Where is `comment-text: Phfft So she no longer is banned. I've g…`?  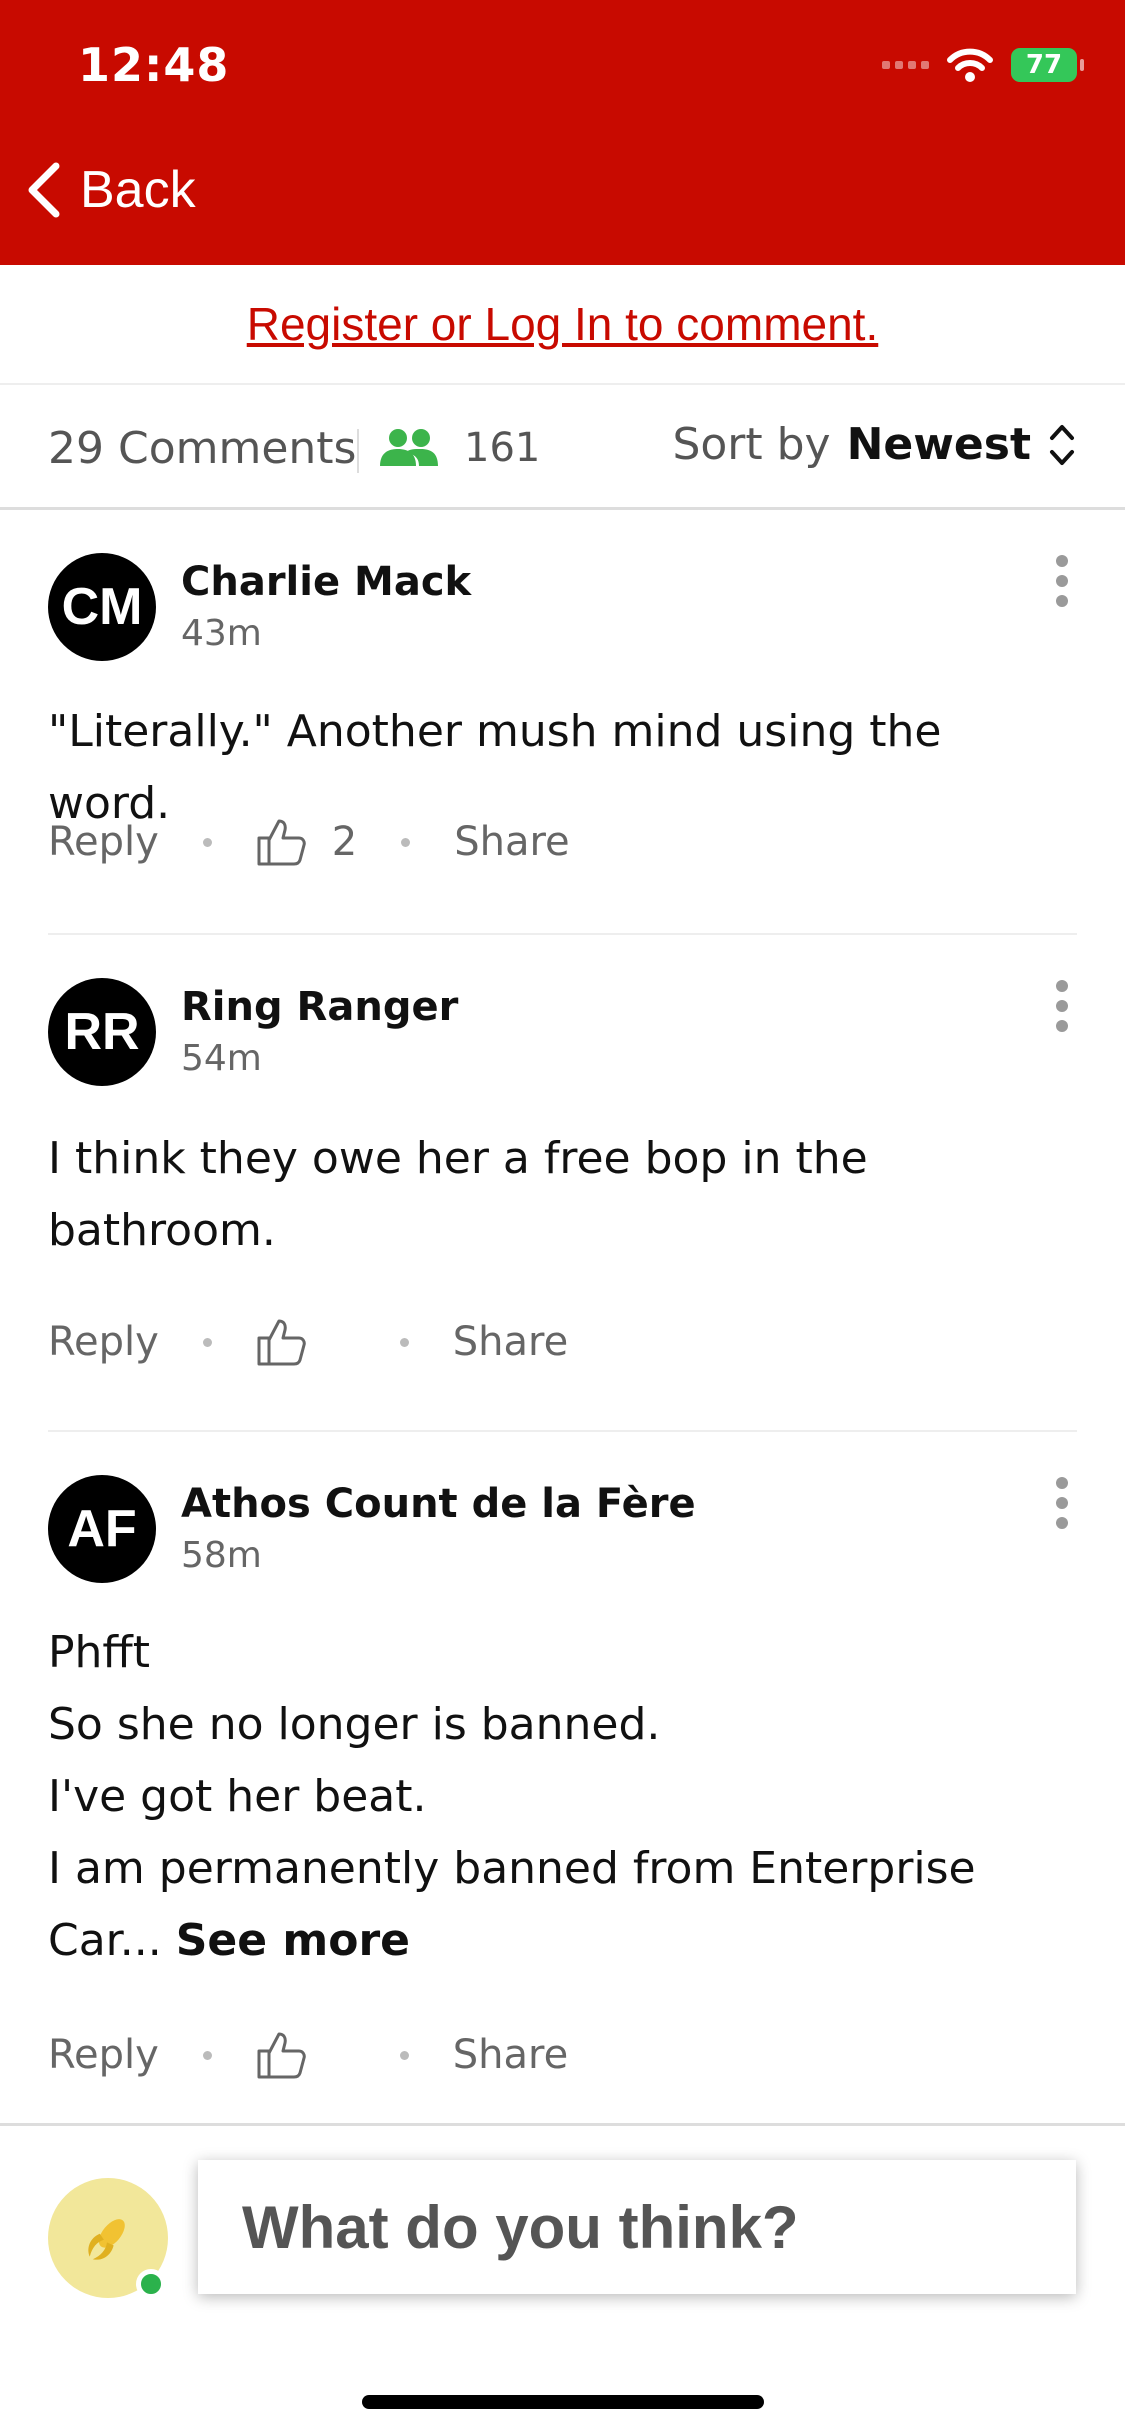
comment-text: Phfft So she no longer is banned. I've g… is located at coordinates (562, 1797).